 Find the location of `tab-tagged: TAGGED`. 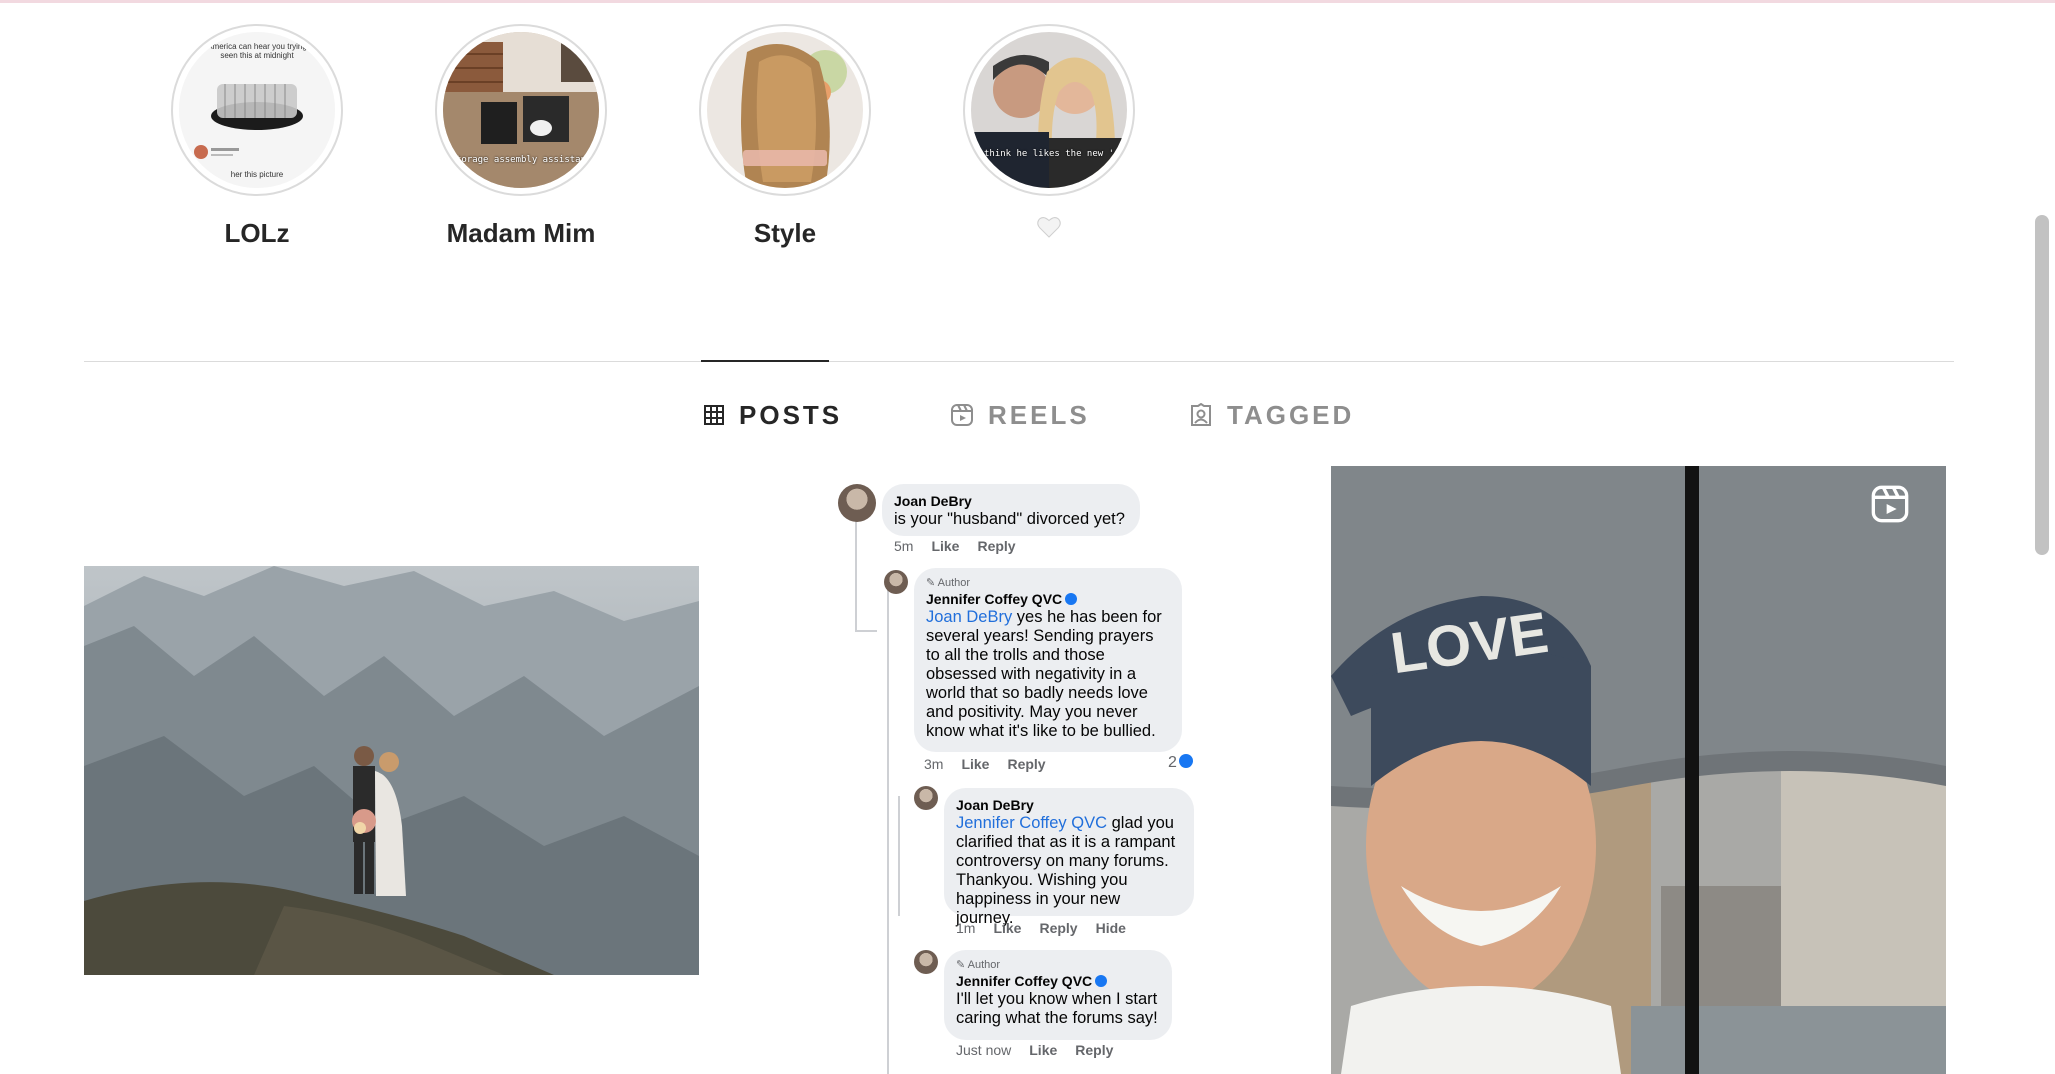

tab-tagged: TAGGED is located at coordinates (1271, 415).